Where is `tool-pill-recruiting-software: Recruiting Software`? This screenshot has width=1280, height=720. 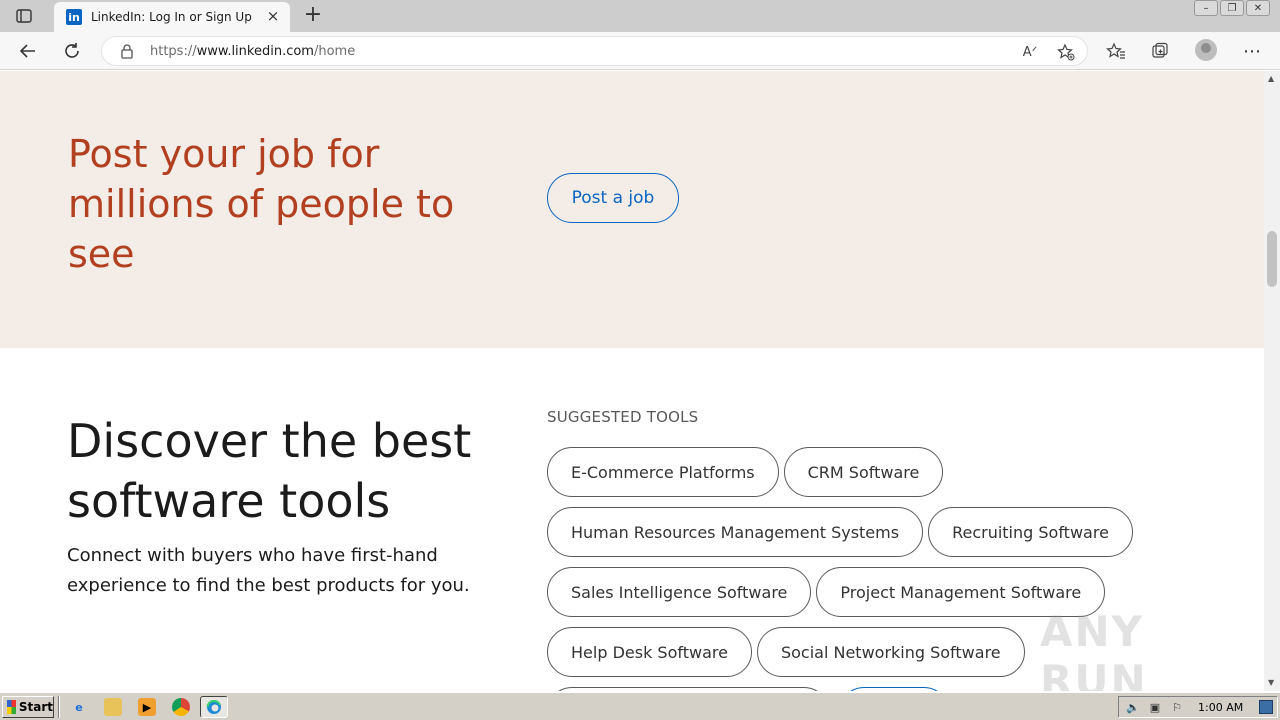
tool-pill-recruiting-software: Recruiting Software is located at coordinates (1030, 532).